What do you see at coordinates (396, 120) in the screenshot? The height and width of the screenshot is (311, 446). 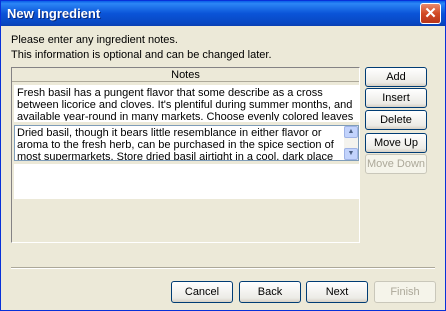 I see `delete-button: Delete` at bounding box center [396, 120].